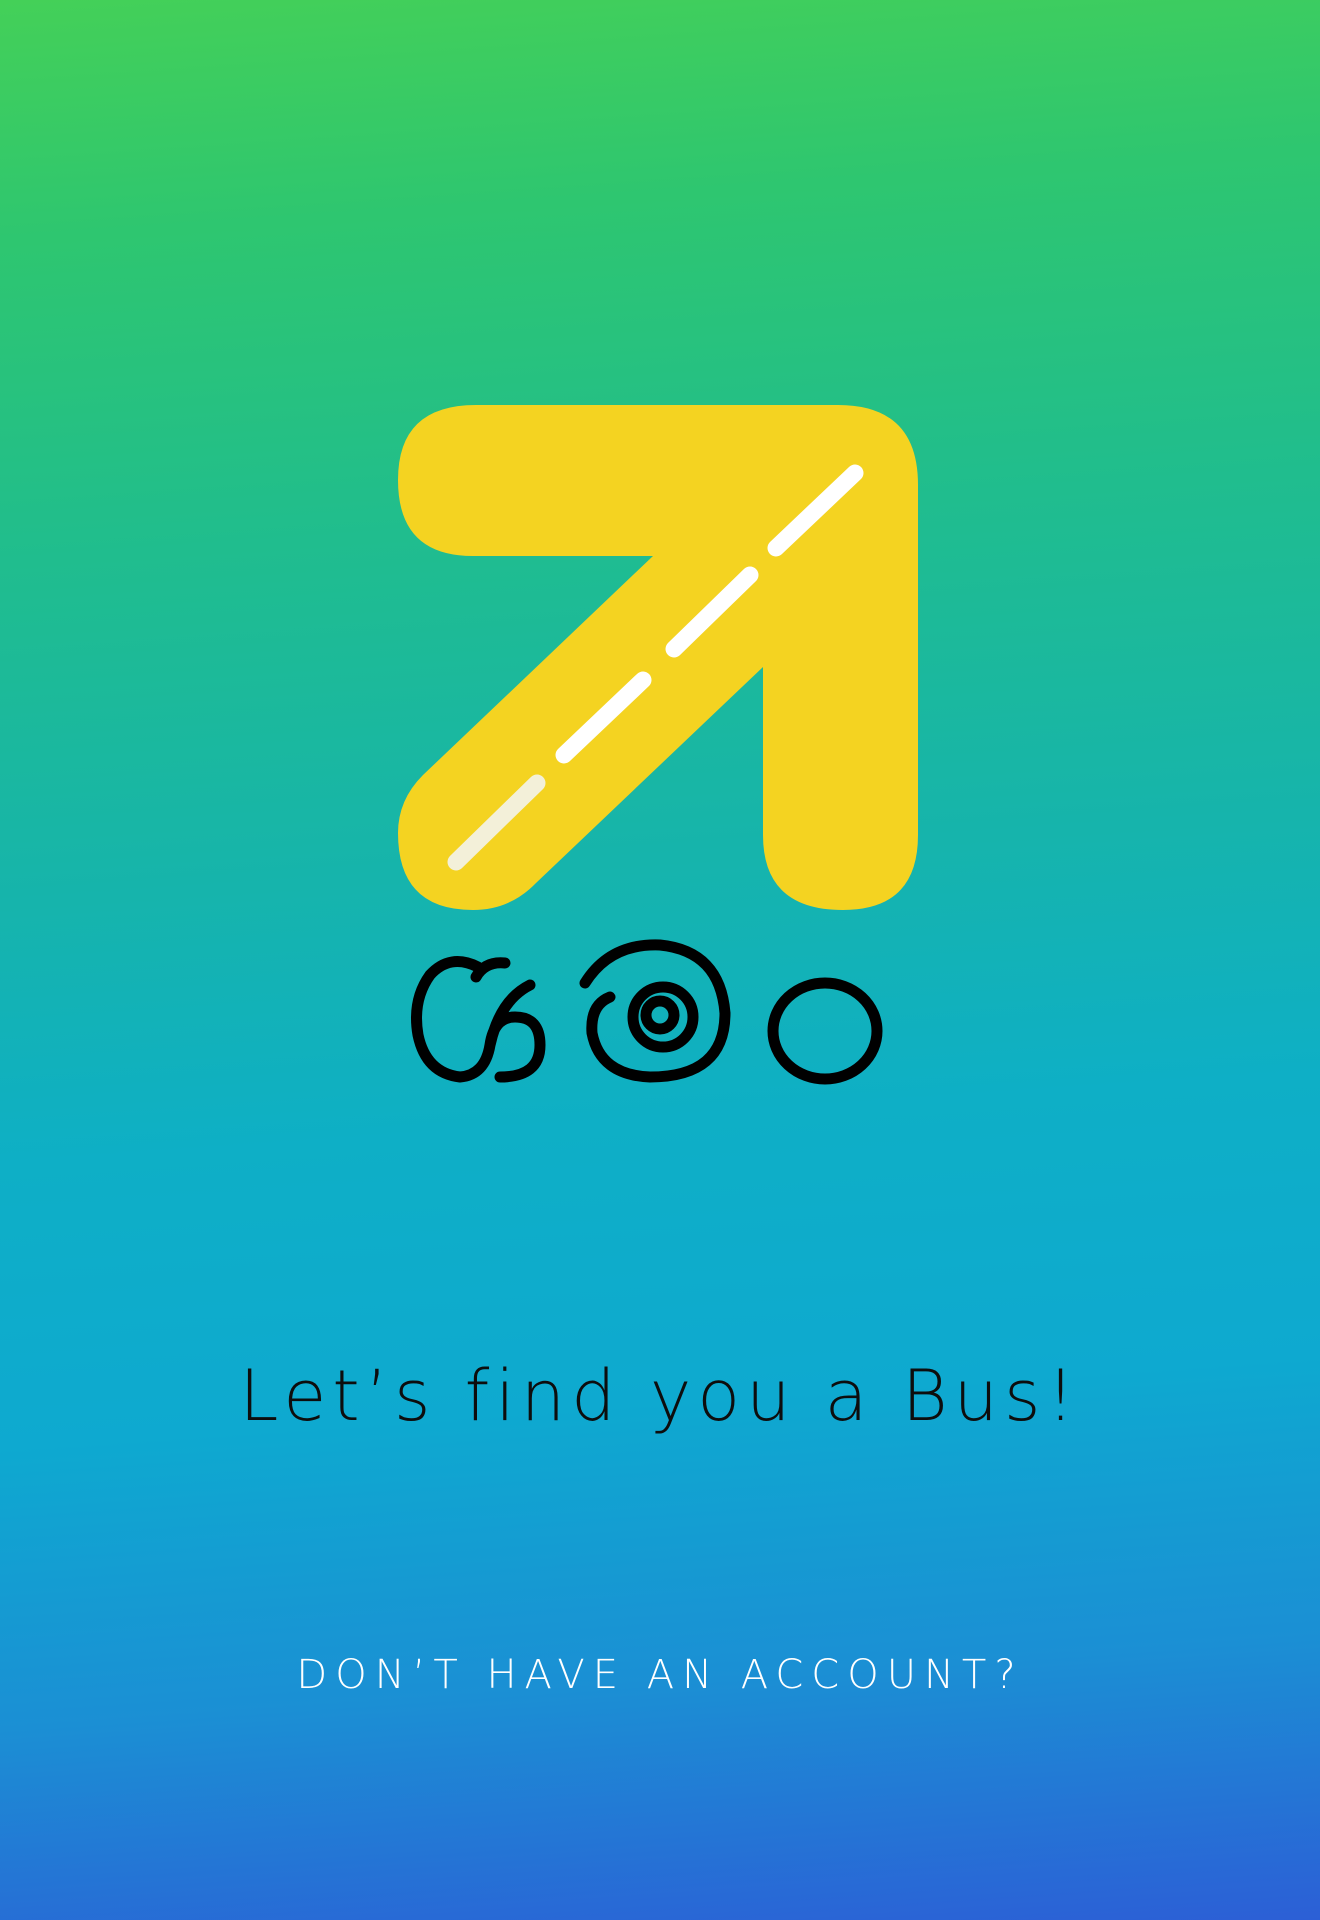  Describe the element at coordinates (660, 1675) in the screenshot. I see `signup-link: DON’T HAVE AN ACCOUNT?` at that location.